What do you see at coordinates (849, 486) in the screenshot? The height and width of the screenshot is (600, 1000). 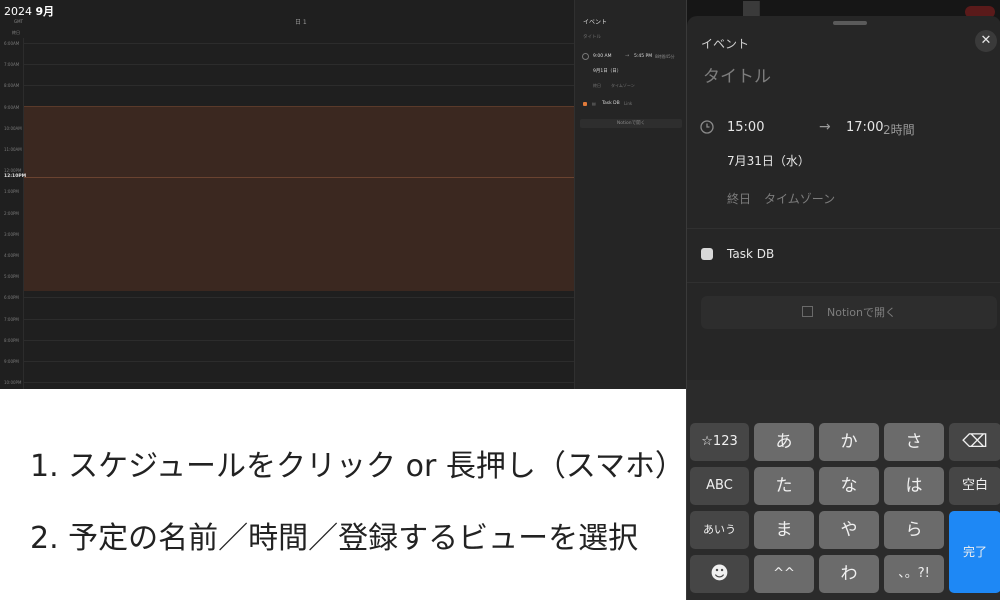 I see `key-na: な` at bounding box center [849, 486].